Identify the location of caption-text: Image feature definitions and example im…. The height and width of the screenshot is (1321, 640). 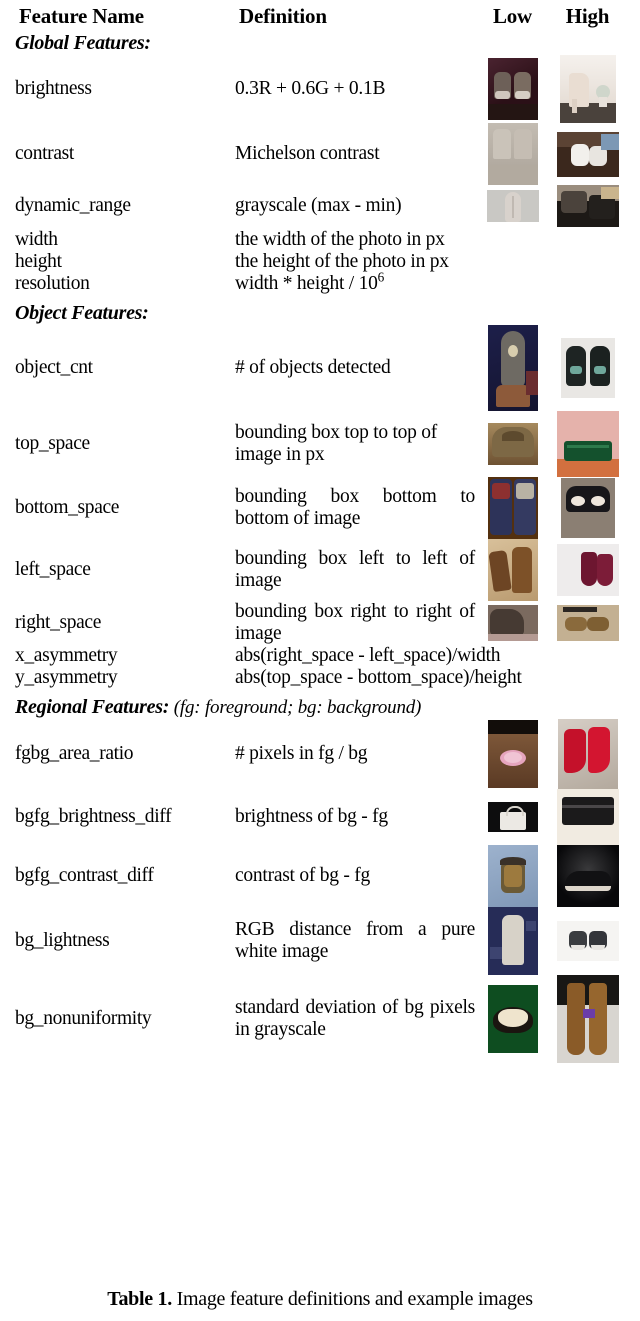
(352, 1299).